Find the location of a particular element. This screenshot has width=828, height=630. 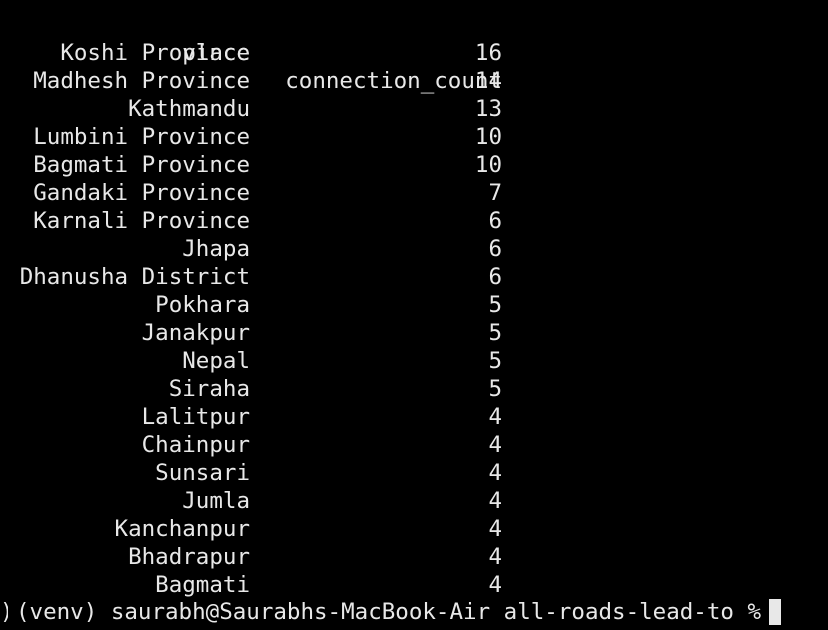

cell-place: Siraha is located at coordinates (209, 389).